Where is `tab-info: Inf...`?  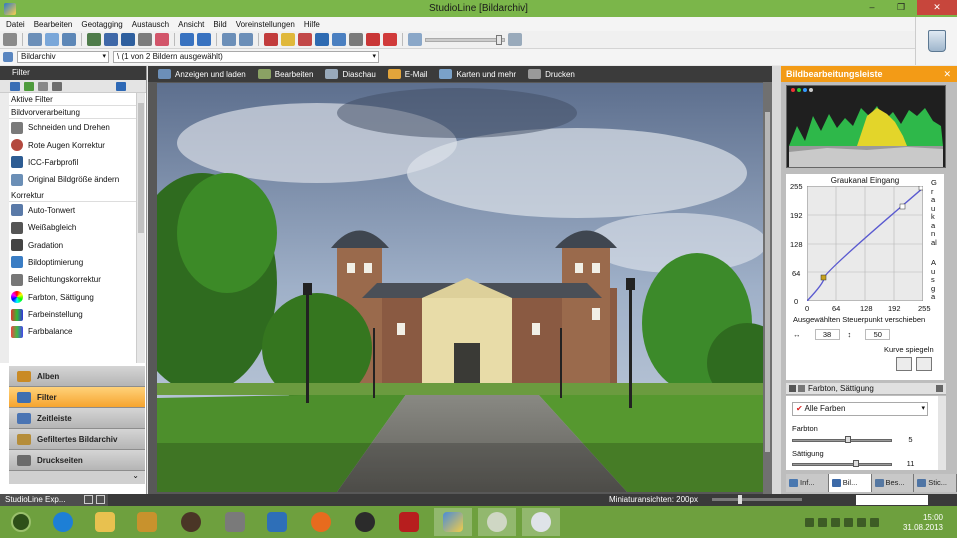 tab-info: Inf... is located at coordinates (807, 483).